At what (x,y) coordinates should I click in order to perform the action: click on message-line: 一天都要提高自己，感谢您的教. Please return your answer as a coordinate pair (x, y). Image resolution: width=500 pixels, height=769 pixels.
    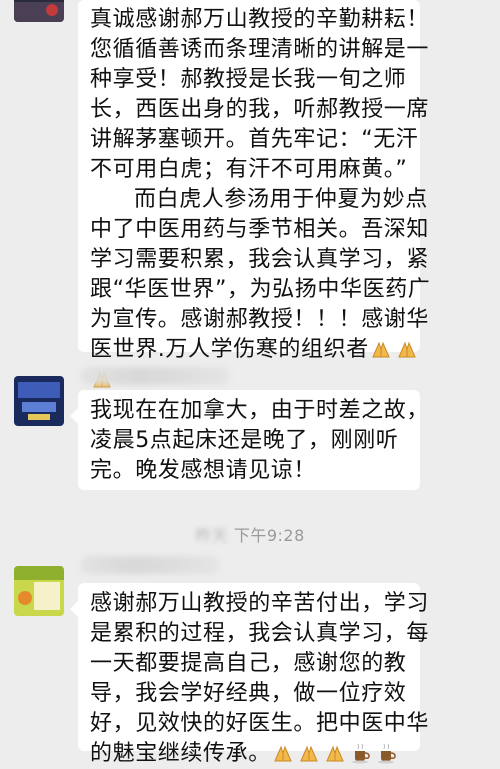
    Looking at the image, I should click on (248, 663).